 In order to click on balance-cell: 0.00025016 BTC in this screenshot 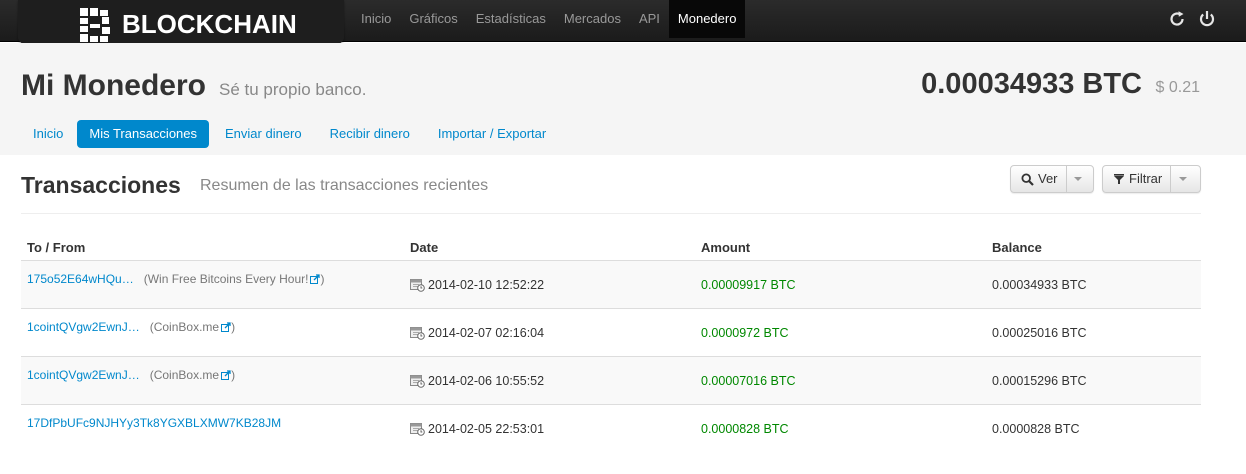, I will do `click(1093, 331)`.